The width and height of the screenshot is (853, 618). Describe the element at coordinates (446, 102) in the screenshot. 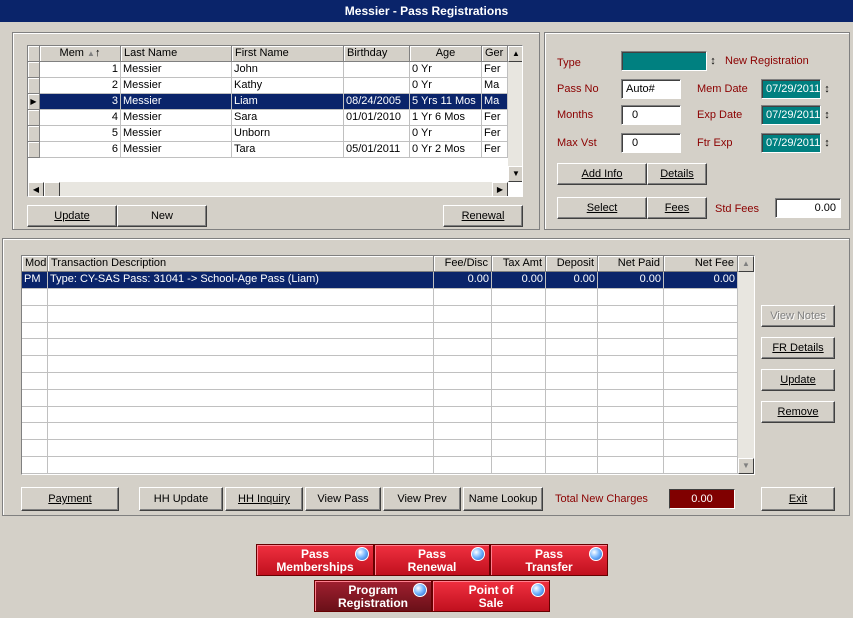

I see `member-cell-age: 5 Yrs 11 Mos` at that location.